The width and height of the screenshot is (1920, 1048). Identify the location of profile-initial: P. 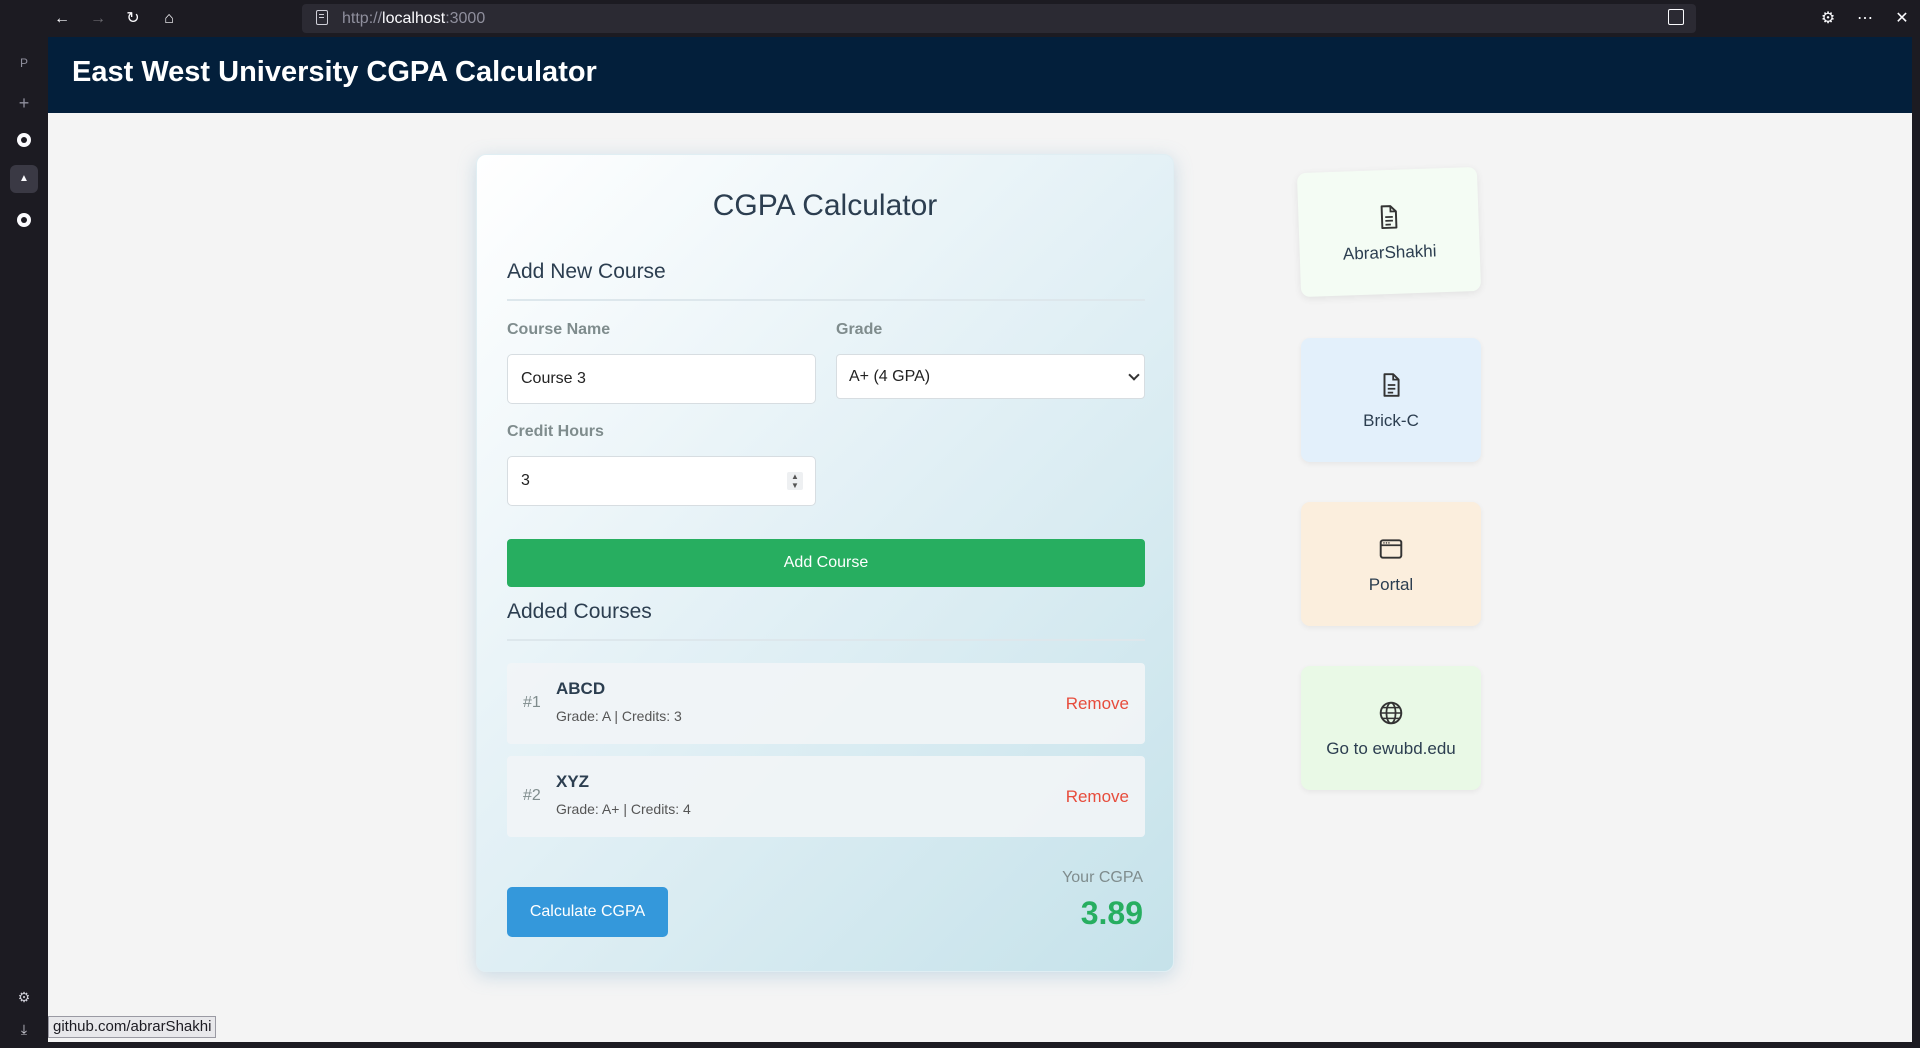
(24, 63).